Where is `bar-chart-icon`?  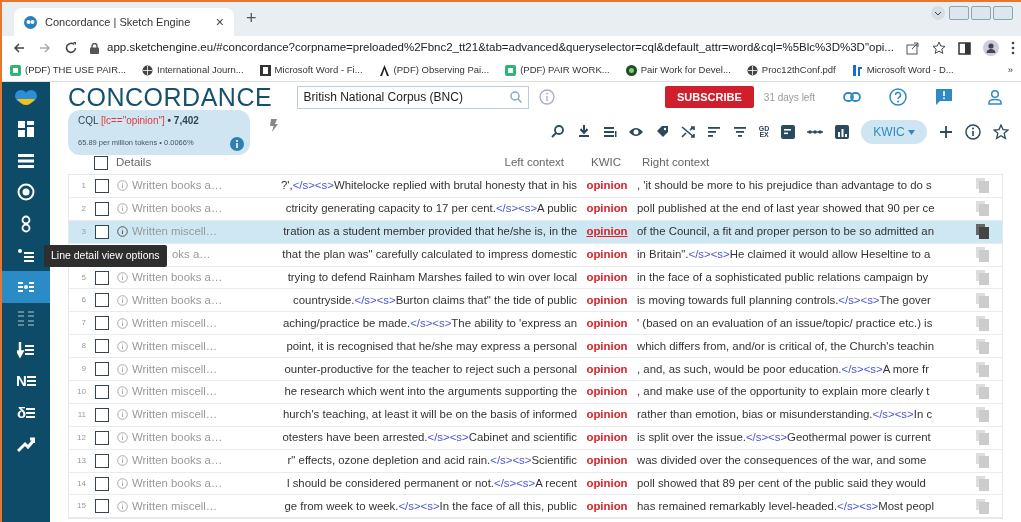 bar-chart-icon is located at coordinates (842, 132).